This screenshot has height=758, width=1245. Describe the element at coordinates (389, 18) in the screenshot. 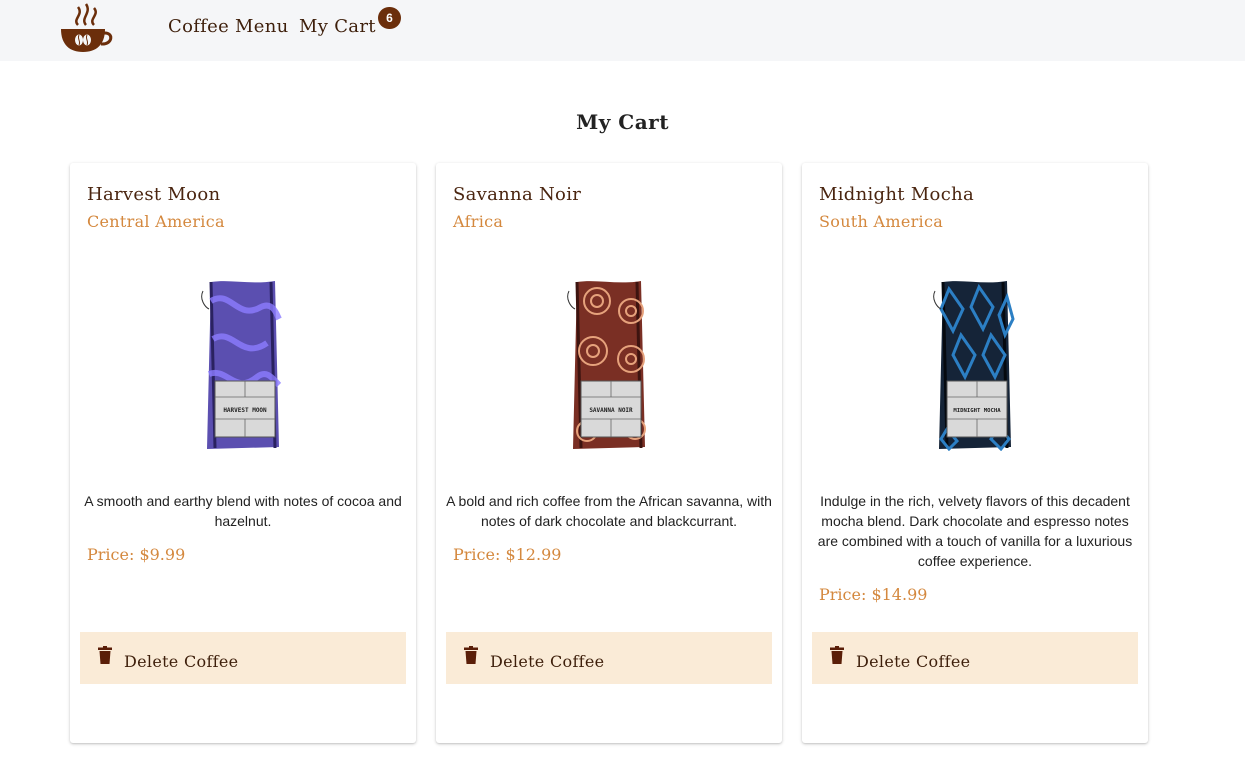

I see `cart-count-badge: 6` at that location.